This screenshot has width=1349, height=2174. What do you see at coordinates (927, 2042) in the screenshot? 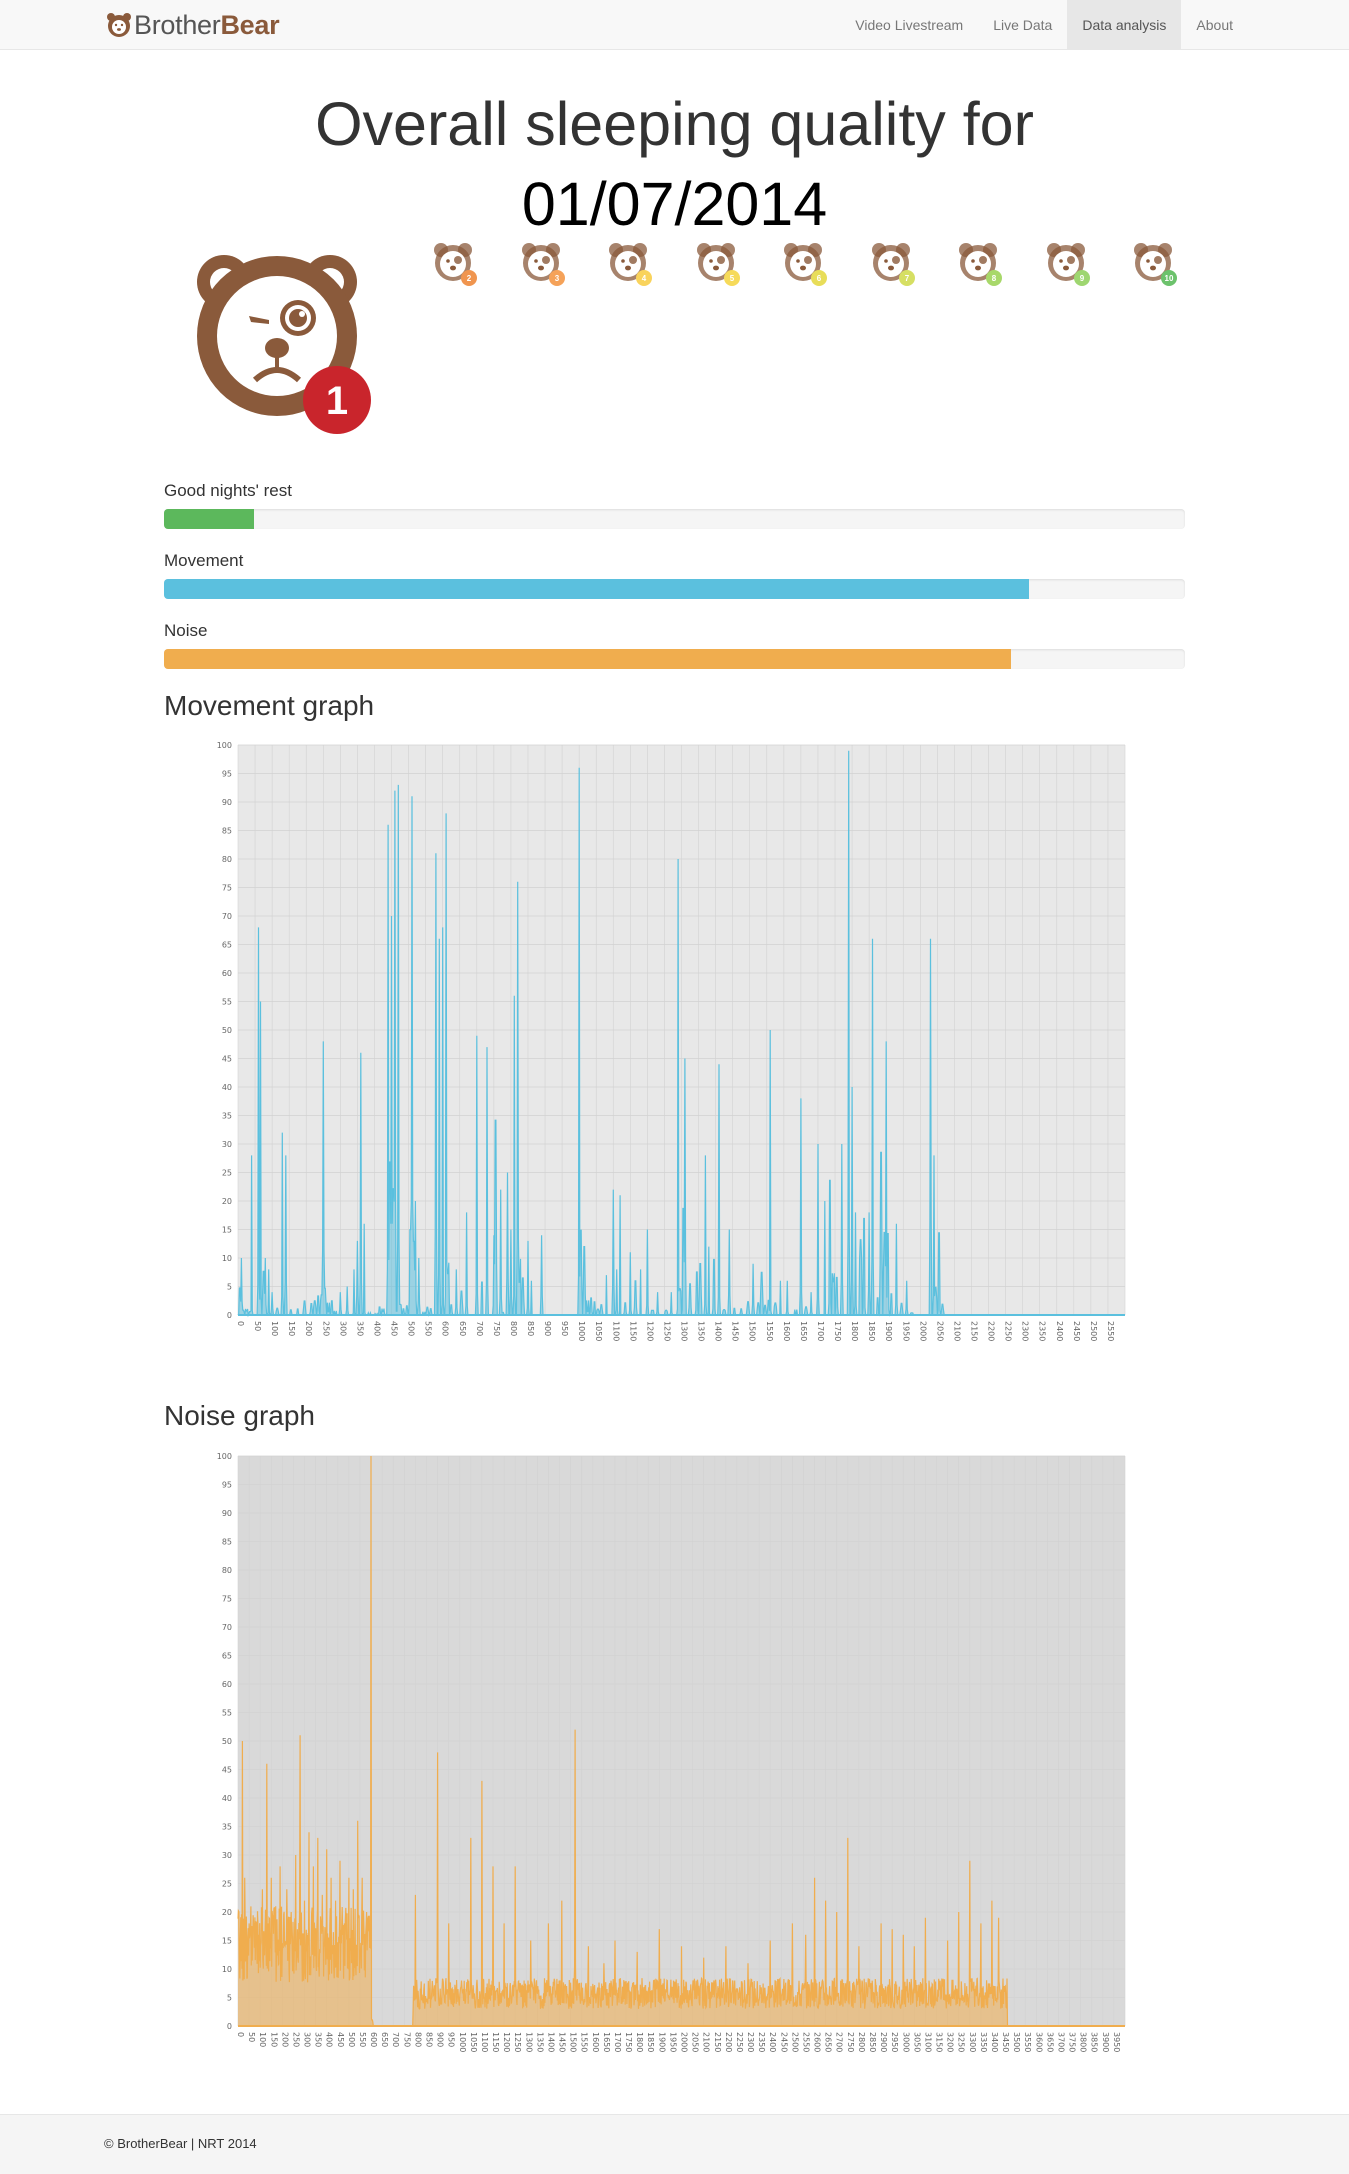
I see `x-tick-label: 3100` at bounding box center [927, 2042].